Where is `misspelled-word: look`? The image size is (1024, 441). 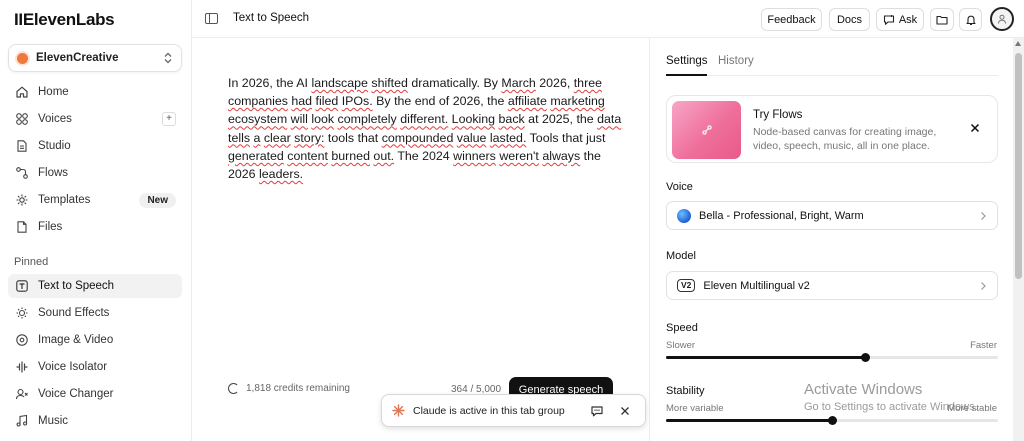 misspelled-word: look is located at coordinates (323, 119).